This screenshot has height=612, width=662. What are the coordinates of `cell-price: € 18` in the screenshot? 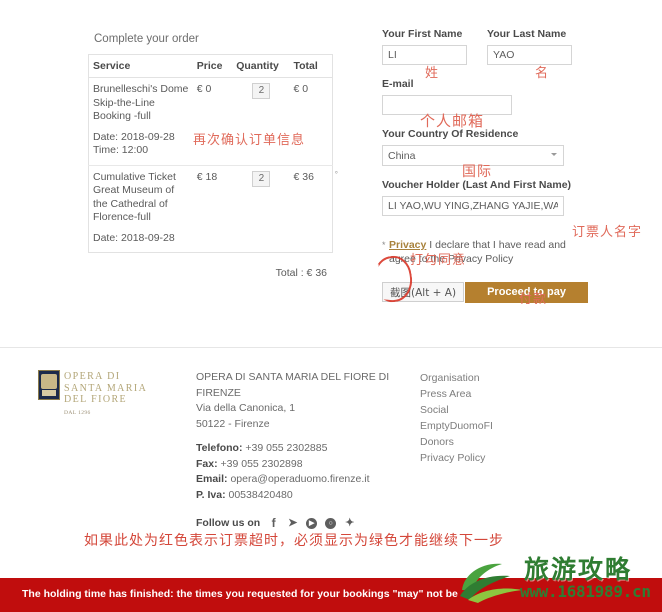 It's located at (212, 208).